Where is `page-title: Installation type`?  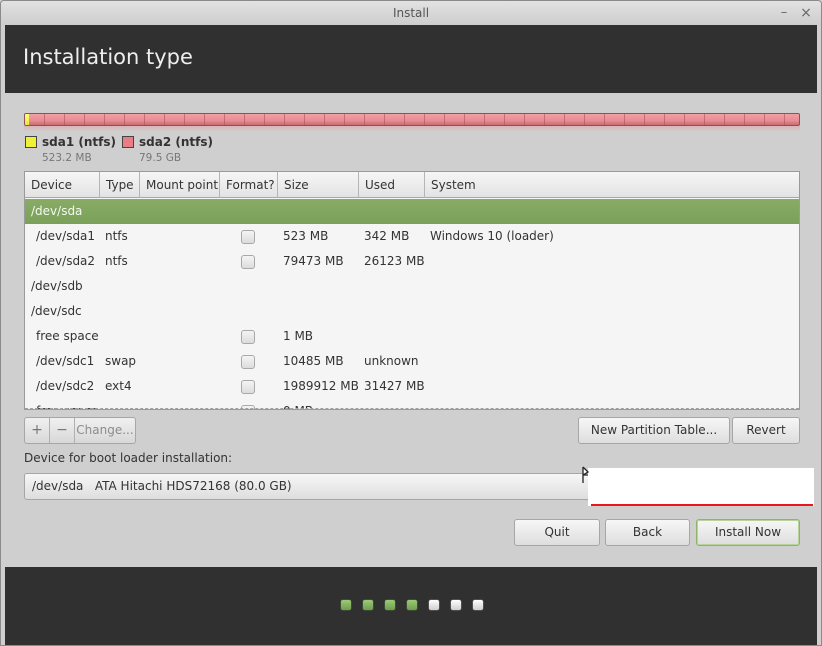 page-title: Installation type is located at coordinates (108, 57).